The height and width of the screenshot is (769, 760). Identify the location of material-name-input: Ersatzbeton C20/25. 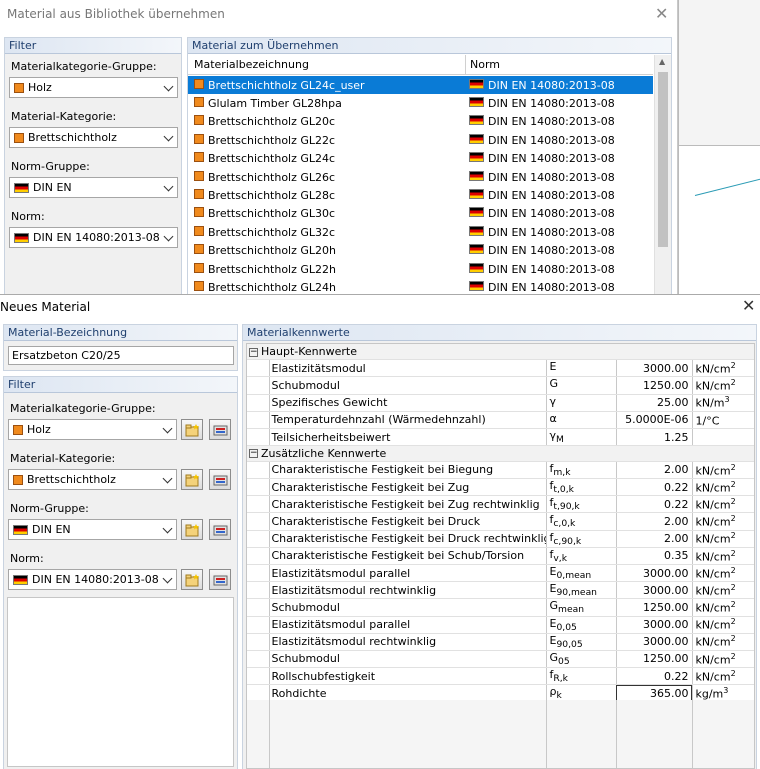
(121, 355).